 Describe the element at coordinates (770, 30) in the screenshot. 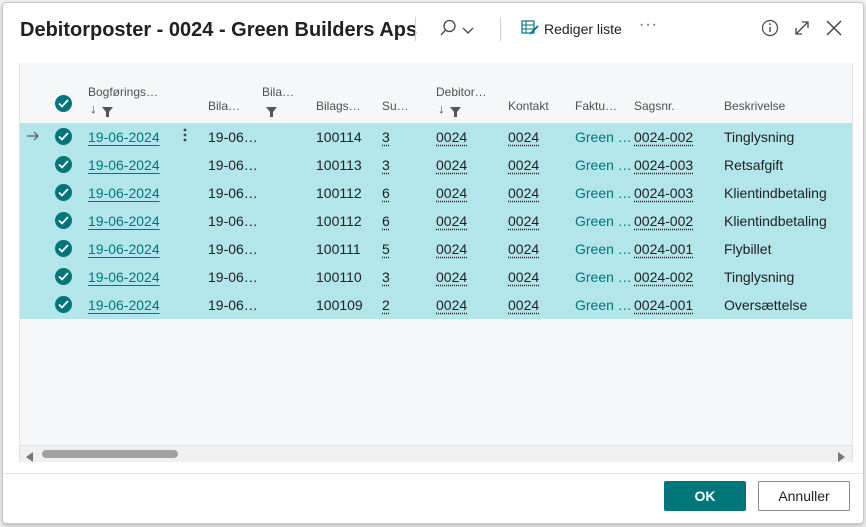

I see `info-icon` at that location.